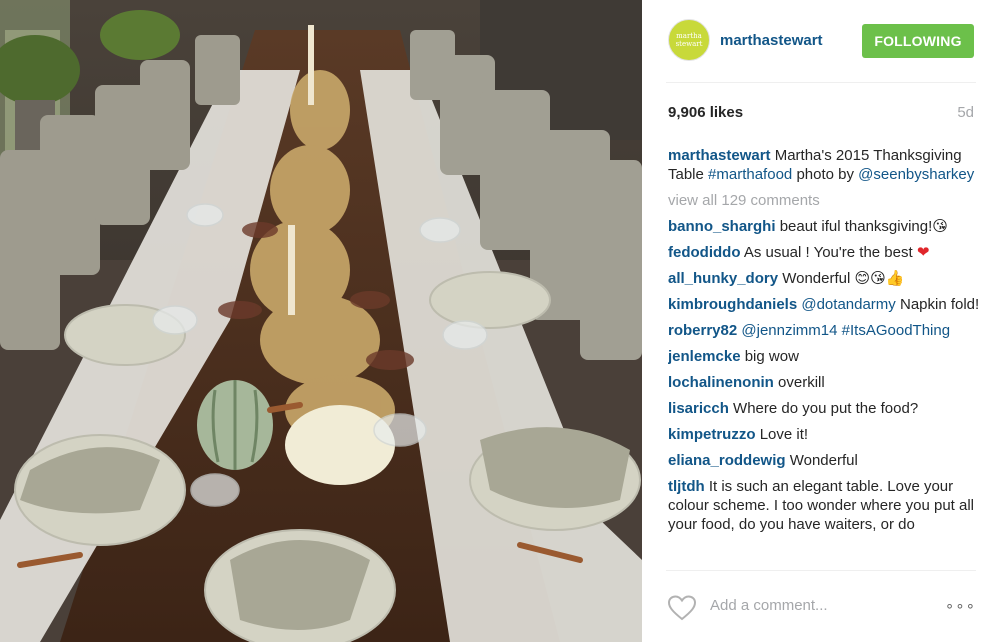  I want to click on avatar: martha stewart, so click(689, 40).